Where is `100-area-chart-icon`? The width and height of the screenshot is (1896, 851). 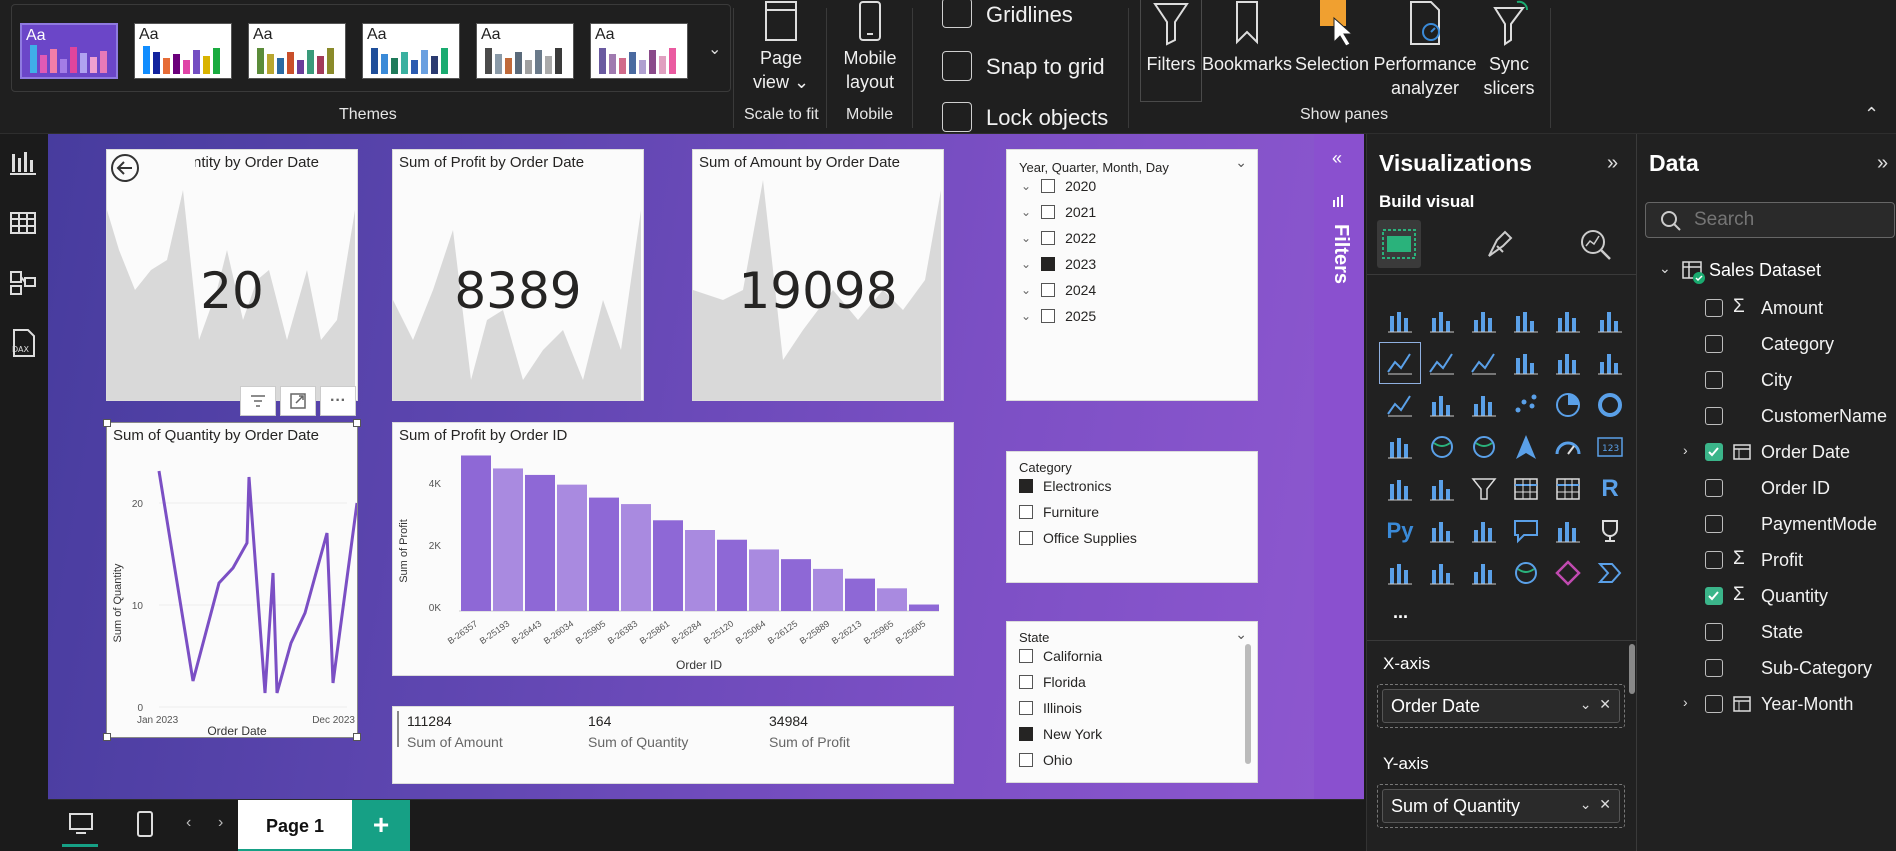 100-area-chart-icon is located at coordinates (1526, 363).